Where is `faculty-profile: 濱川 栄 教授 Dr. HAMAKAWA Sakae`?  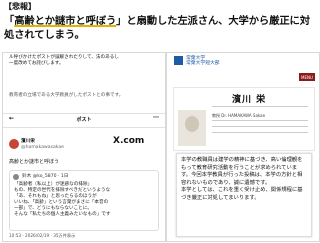
faculty-profile: 濱川 栄 教授 Dr. HAMAKAWA Sakae is located at coordinates (244, 119).